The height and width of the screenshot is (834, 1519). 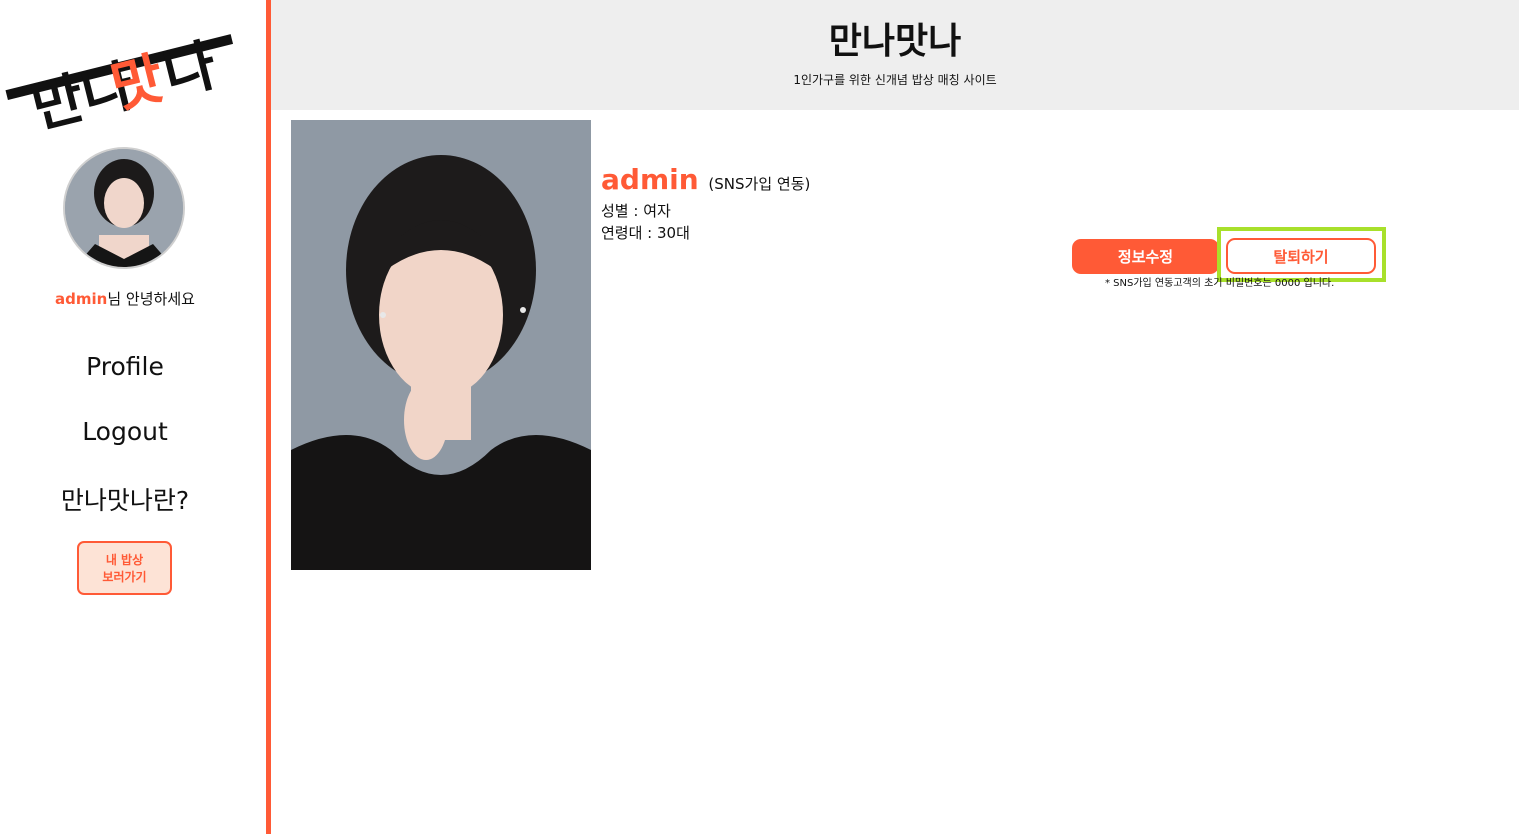 What do you see at coordinates (124, 568) in the screenshot?
I see `my-table-button: 내 밥상 보러가기` at bounding box center [124, 568].